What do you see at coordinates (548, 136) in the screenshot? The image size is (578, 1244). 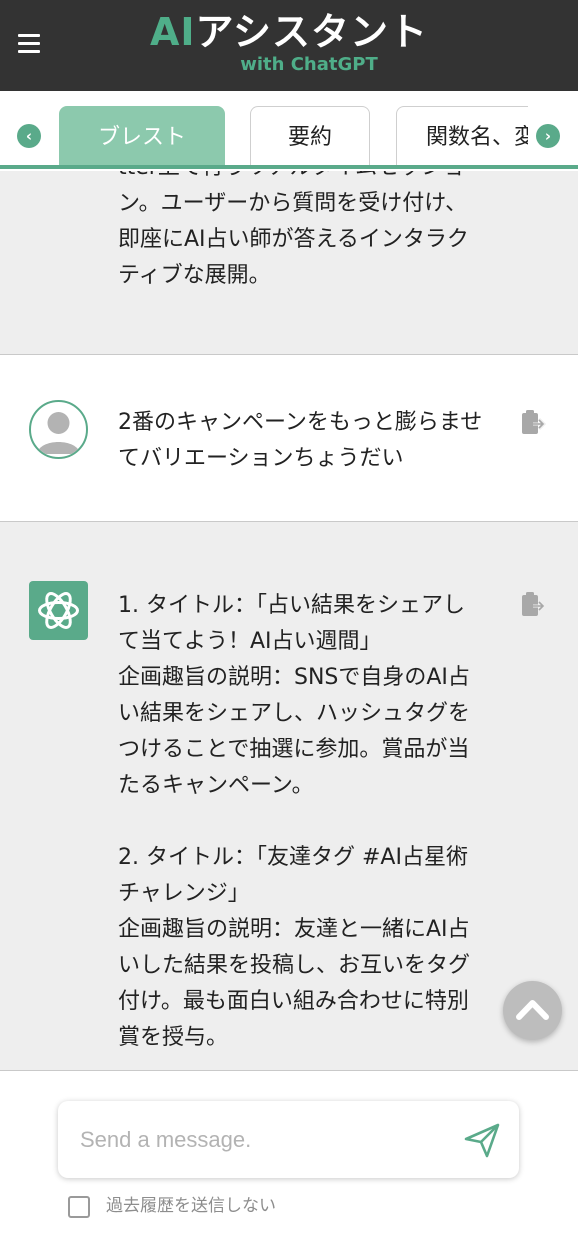 I see `chevron-right-icon: ›` at bounding box center [548, 136].